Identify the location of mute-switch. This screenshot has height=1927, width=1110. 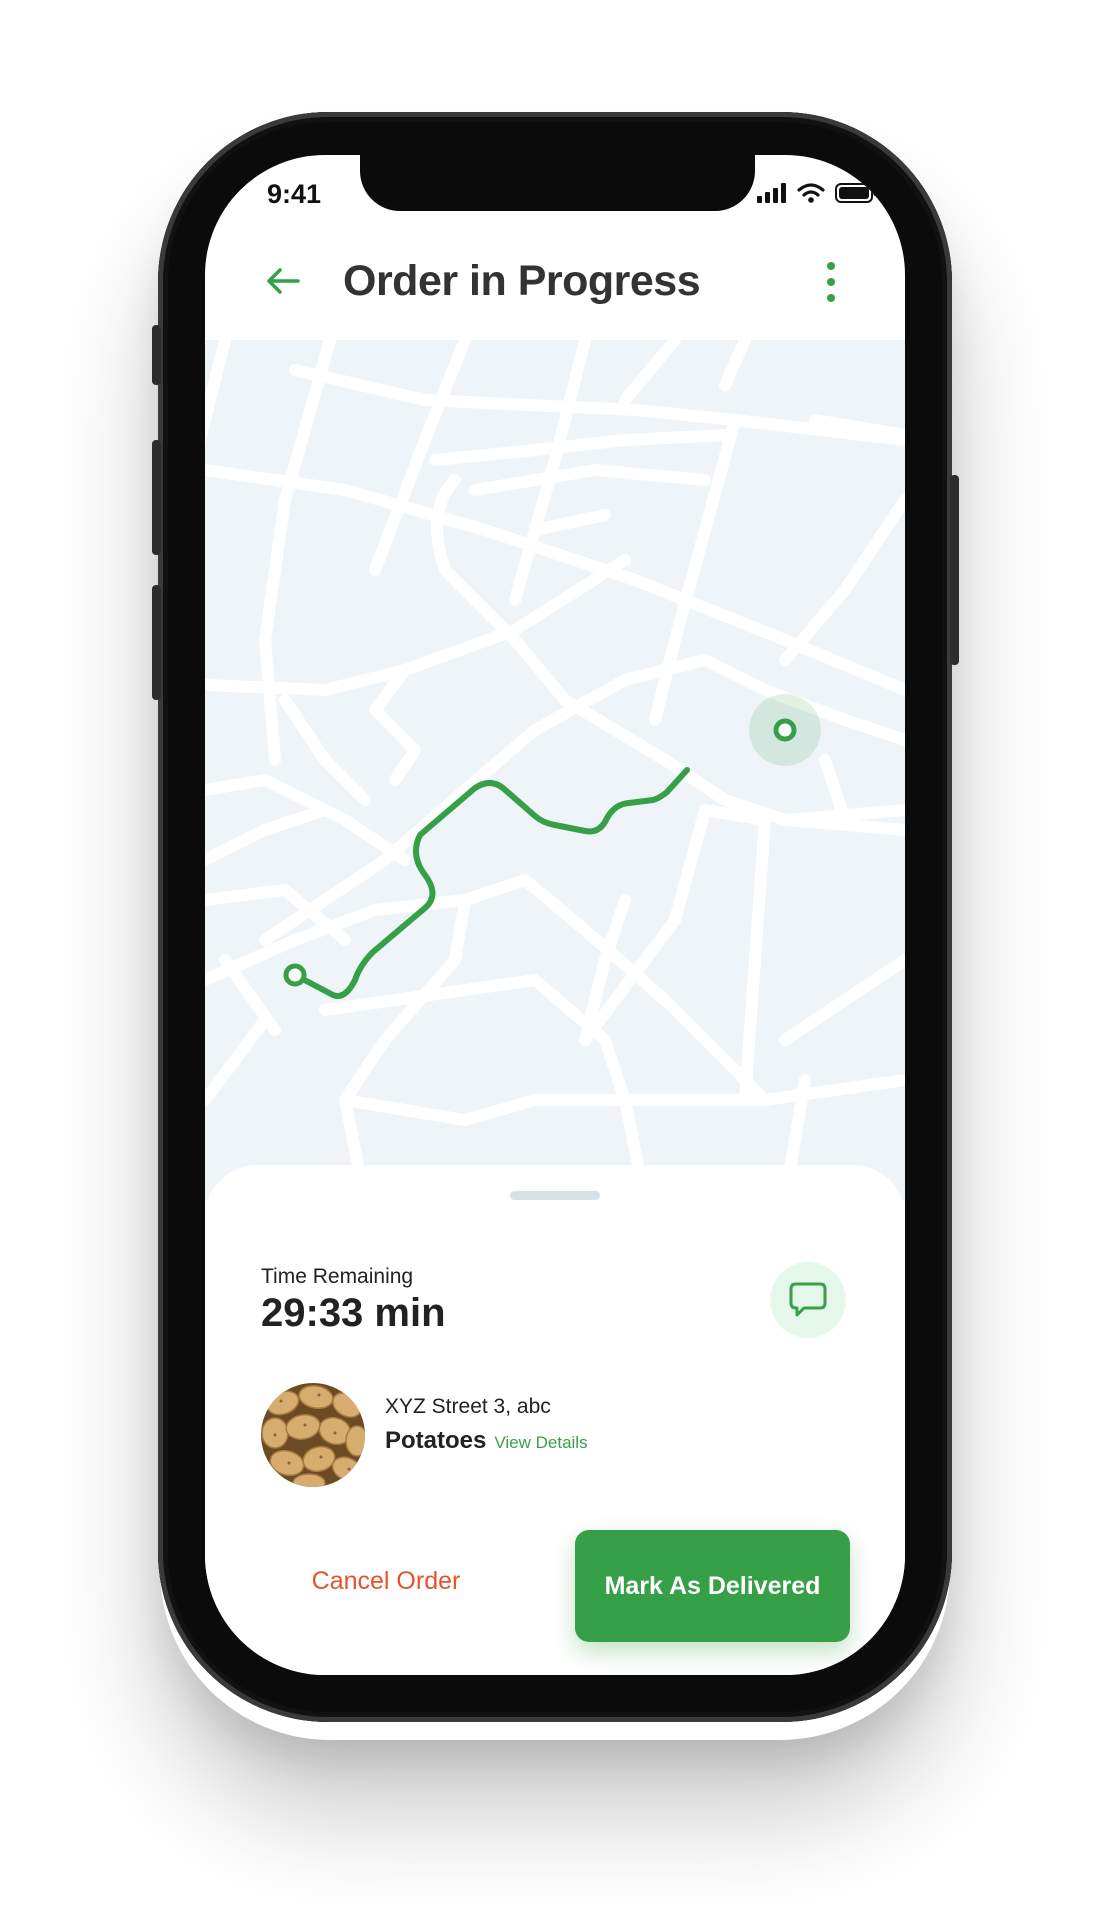
(156, 355).